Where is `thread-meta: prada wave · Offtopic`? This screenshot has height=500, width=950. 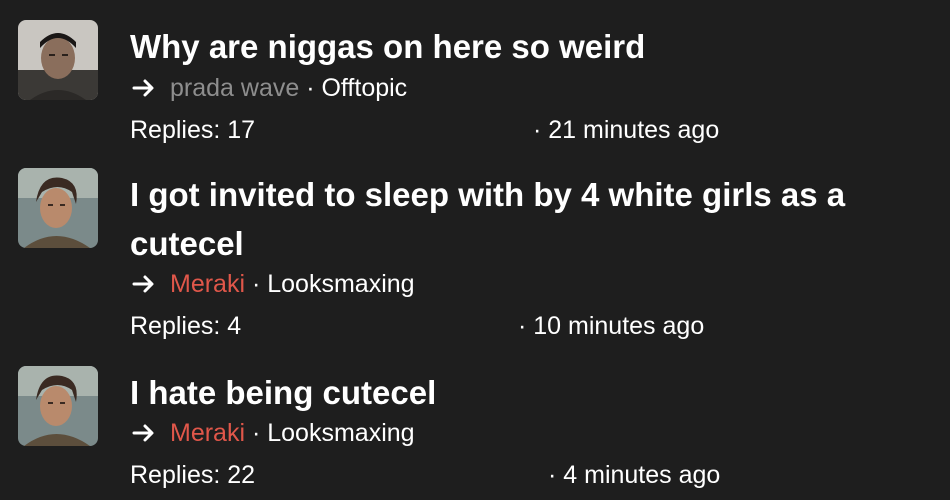 thread-meta: prada wave · Offtopic is located at coordinates (269, 88).